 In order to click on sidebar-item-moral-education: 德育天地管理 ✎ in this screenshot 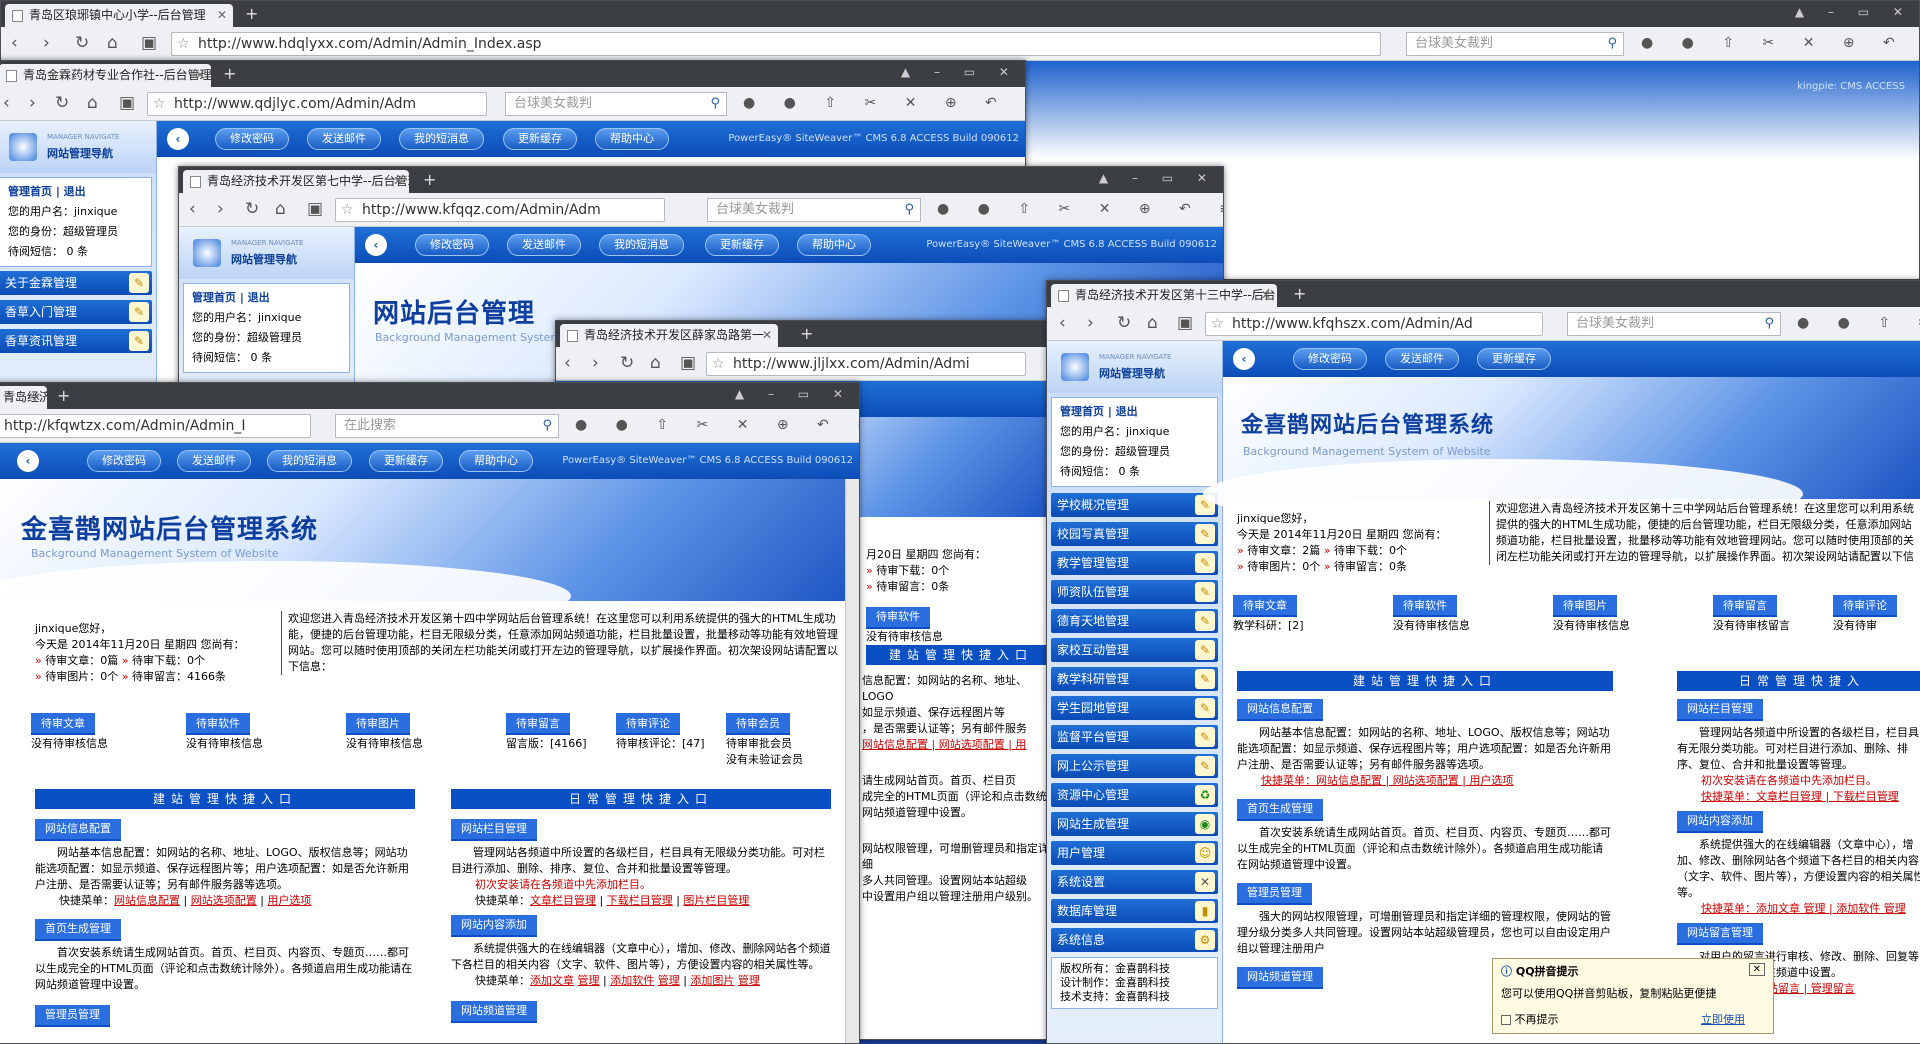, I will do `click(1134, 621)`.